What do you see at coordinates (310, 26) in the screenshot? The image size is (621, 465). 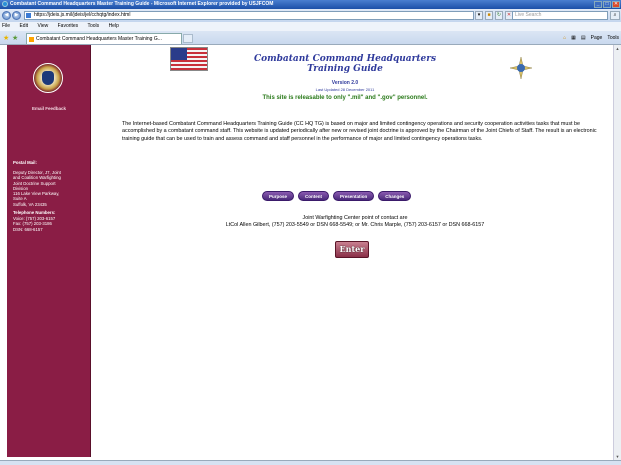 I see `menu-bar: File Edit View Favorites Tools Help` at bounding box center [310, 26].